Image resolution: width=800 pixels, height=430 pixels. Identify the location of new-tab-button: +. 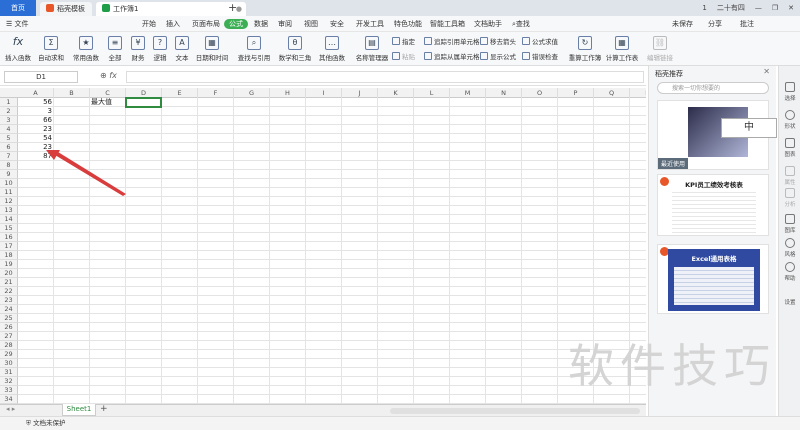
(232, 8).